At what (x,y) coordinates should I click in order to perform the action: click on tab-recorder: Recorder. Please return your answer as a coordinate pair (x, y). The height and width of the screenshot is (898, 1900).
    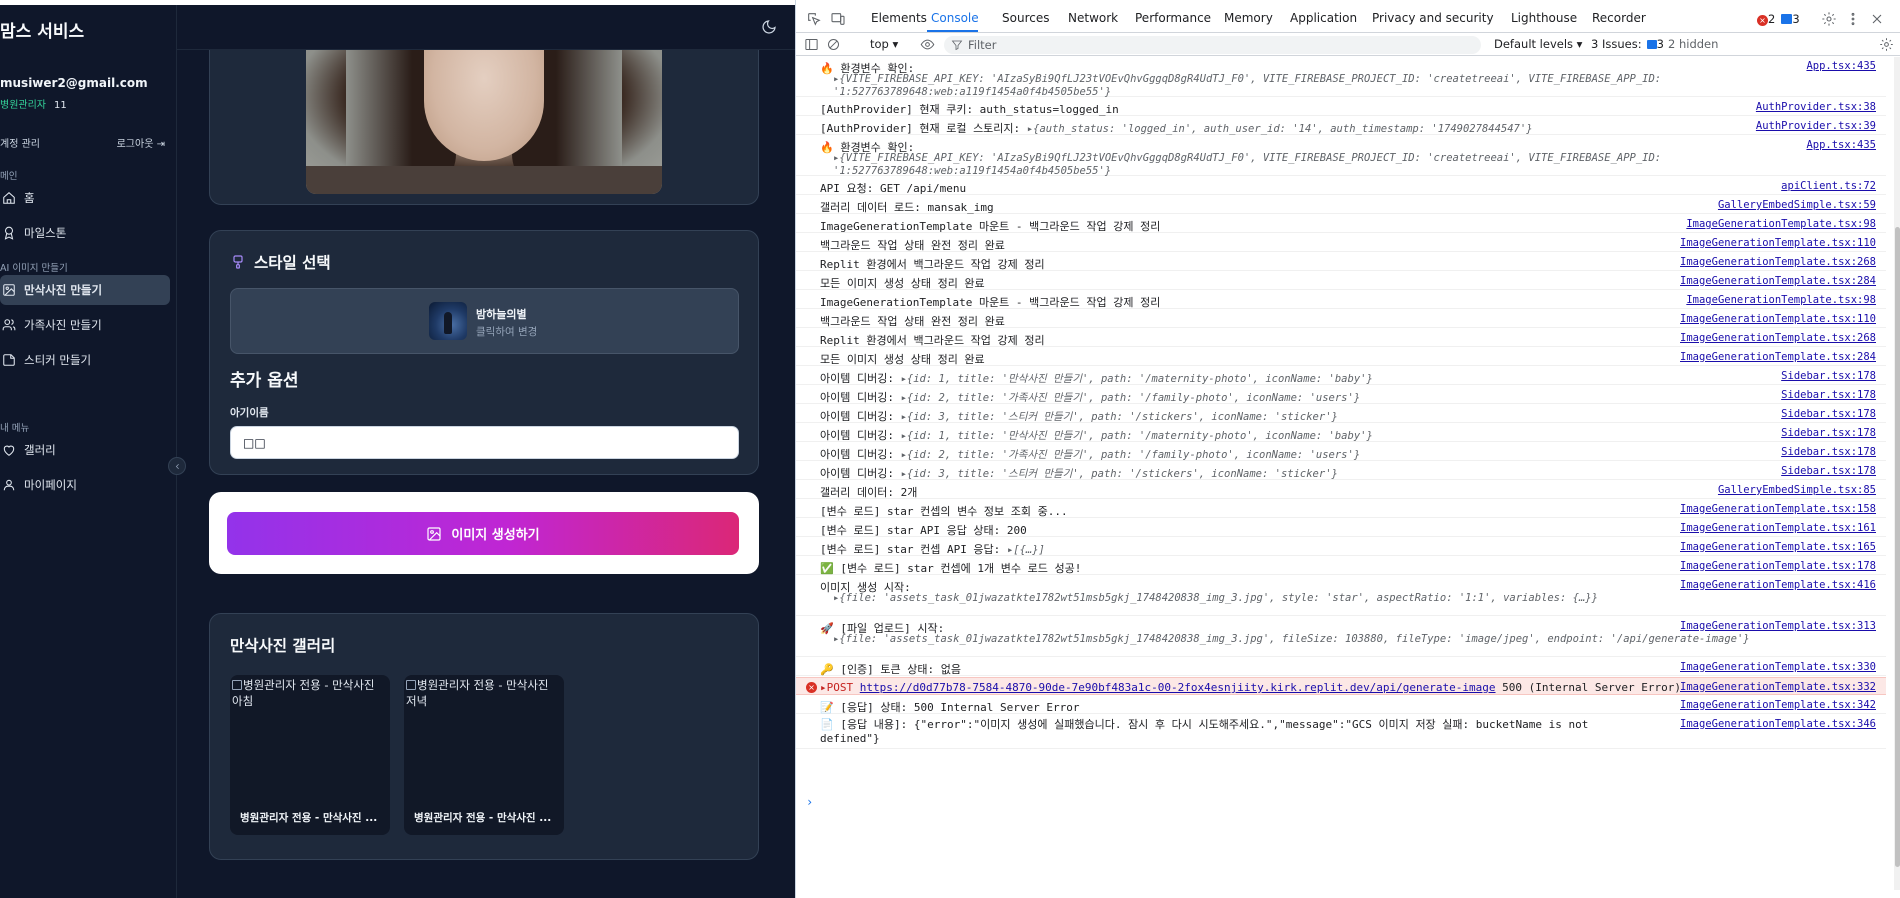
    Looking at the image, I should click on (1619, 18).